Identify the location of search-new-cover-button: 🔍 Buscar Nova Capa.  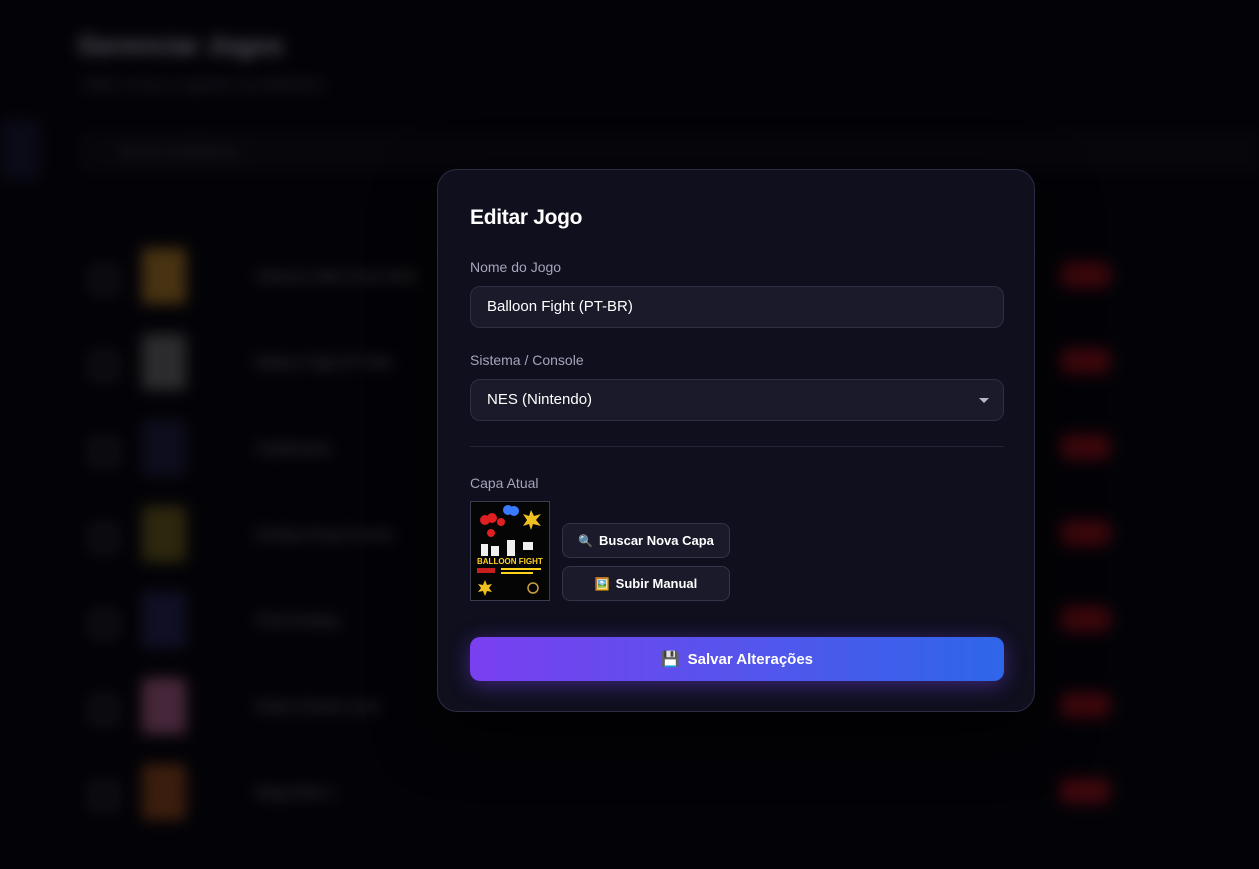
(646, 540).